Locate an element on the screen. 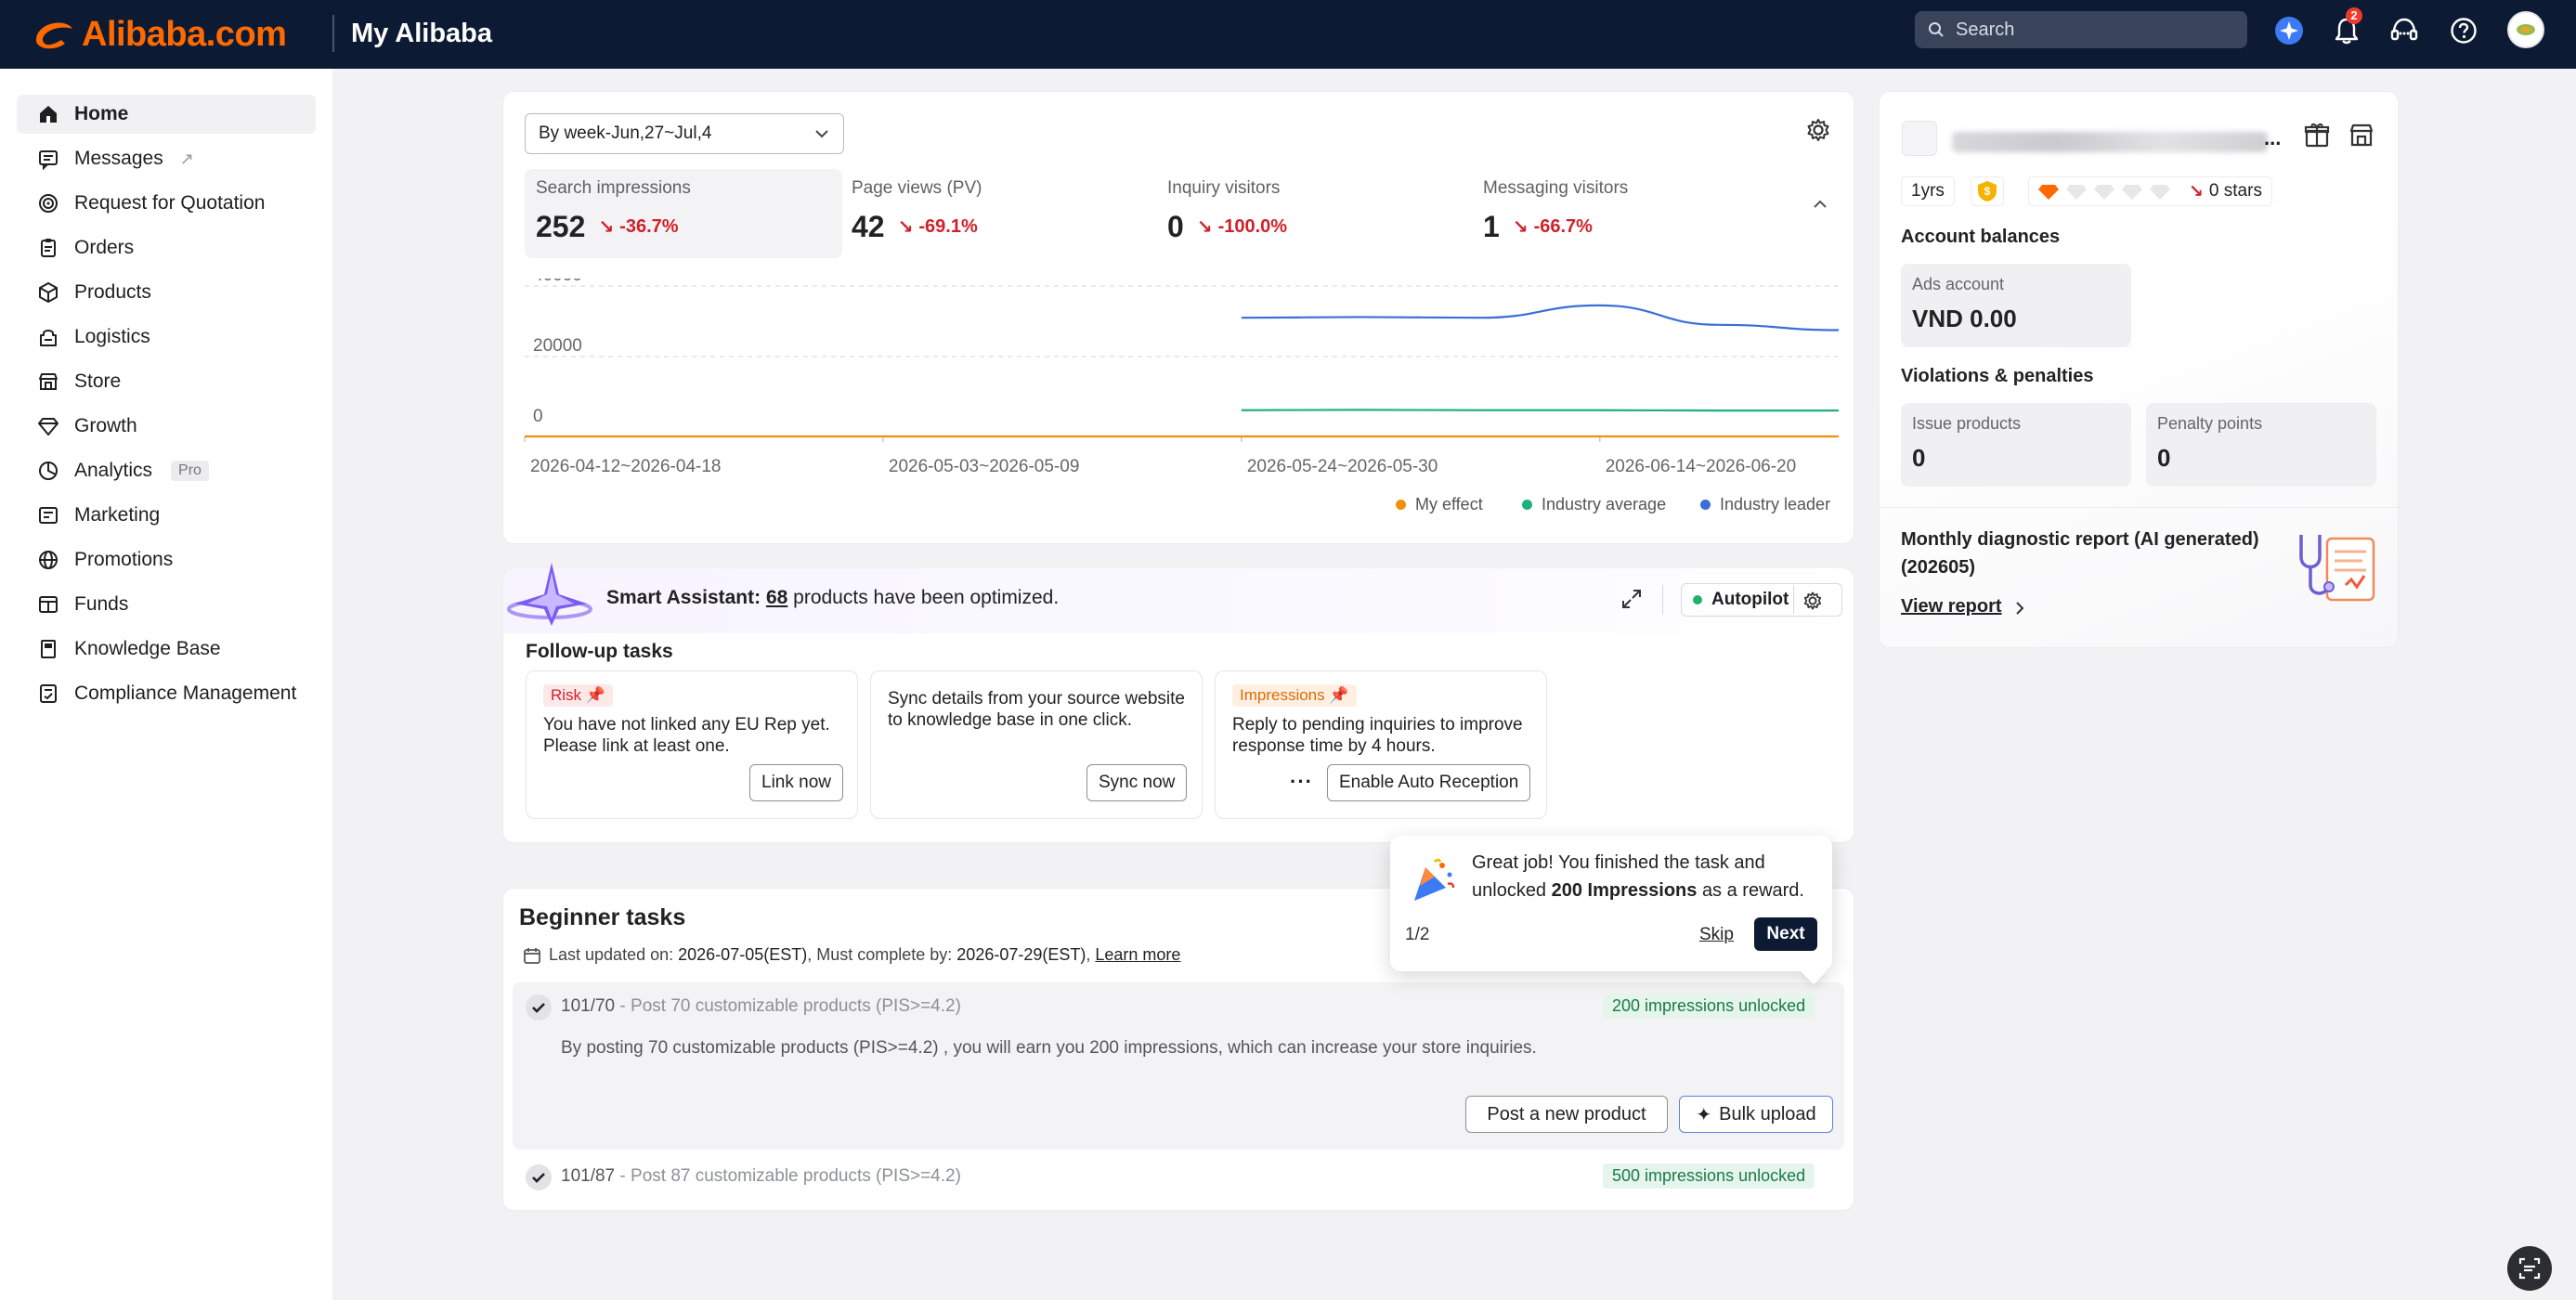 The height and width of the screenshot is (1300, 2576). link-now-button: Link now is located at coordinates (796, 782).